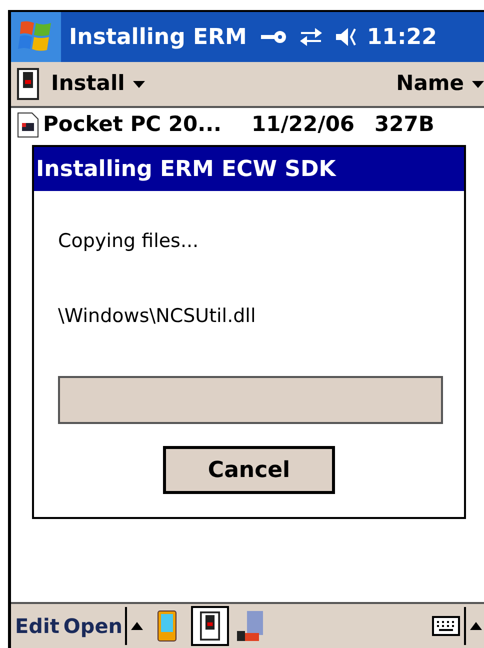 This screenshot has width=484, height=648. I want to click on install-menu: Install, so click(98, 84).